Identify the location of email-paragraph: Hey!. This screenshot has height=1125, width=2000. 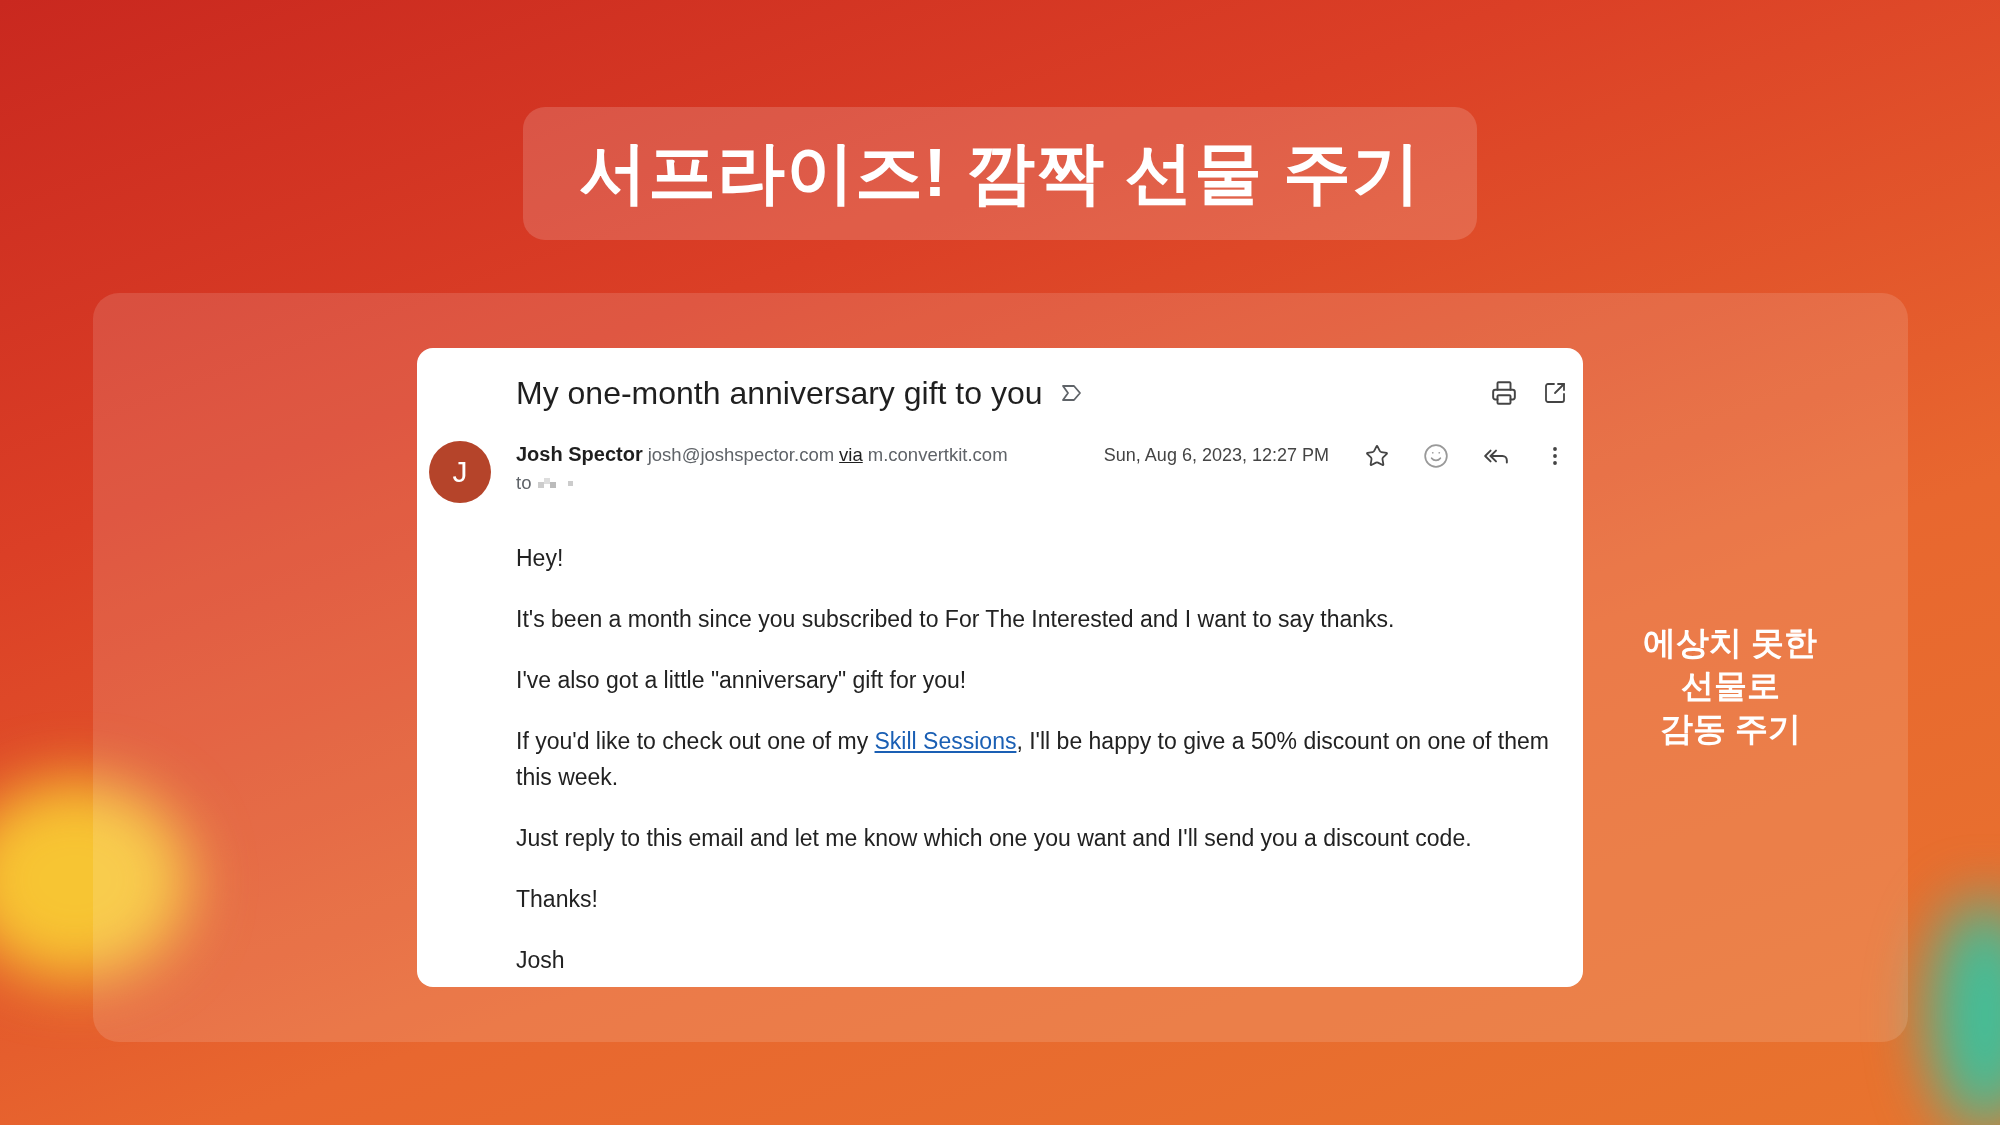
(540, 558).